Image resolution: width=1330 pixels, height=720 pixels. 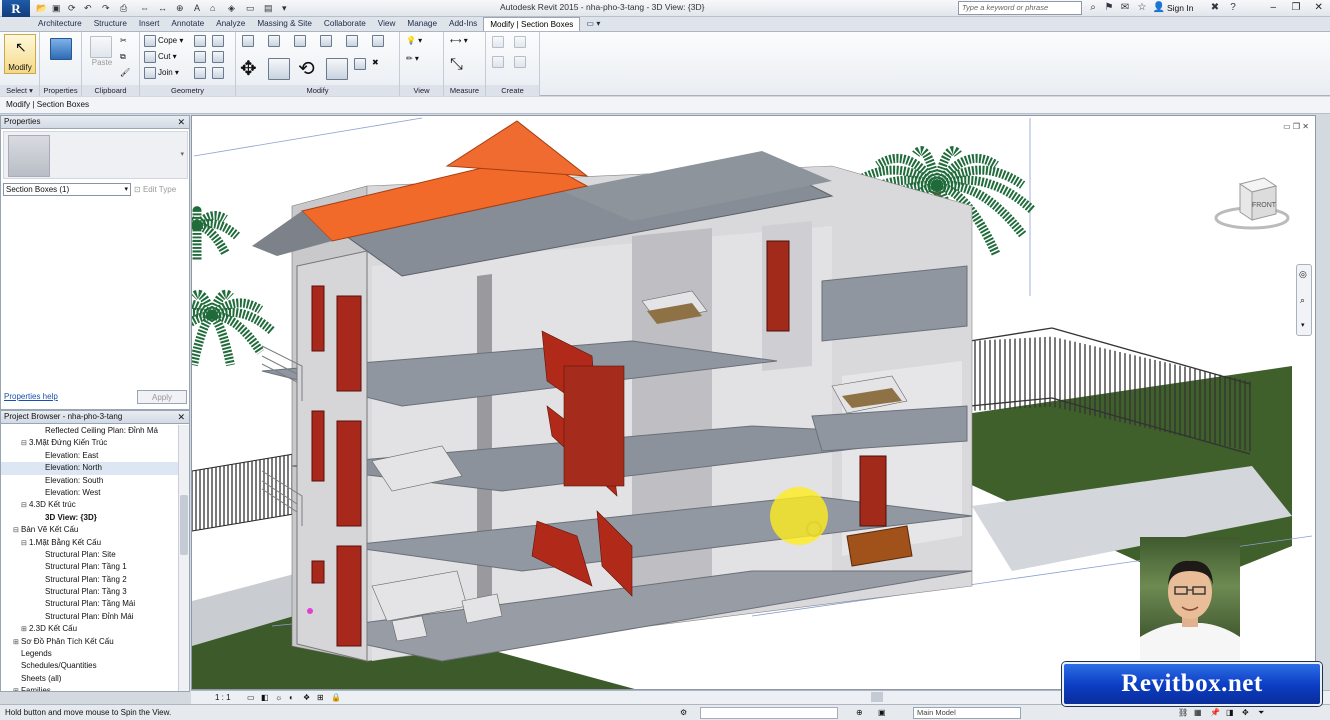 I want to click on browser-item: Structural Plan: Tầng Mái, so click(x=90, y=604).